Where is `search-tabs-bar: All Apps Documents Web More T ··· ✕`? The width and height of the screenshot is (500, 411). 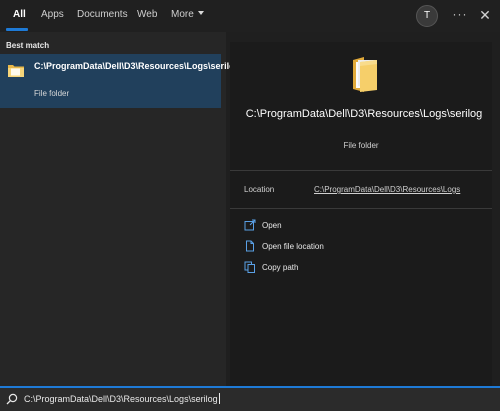 search-tabs-bar: All Apps Documents Web More T ··· ✕ is located at coordinates (250, 16).